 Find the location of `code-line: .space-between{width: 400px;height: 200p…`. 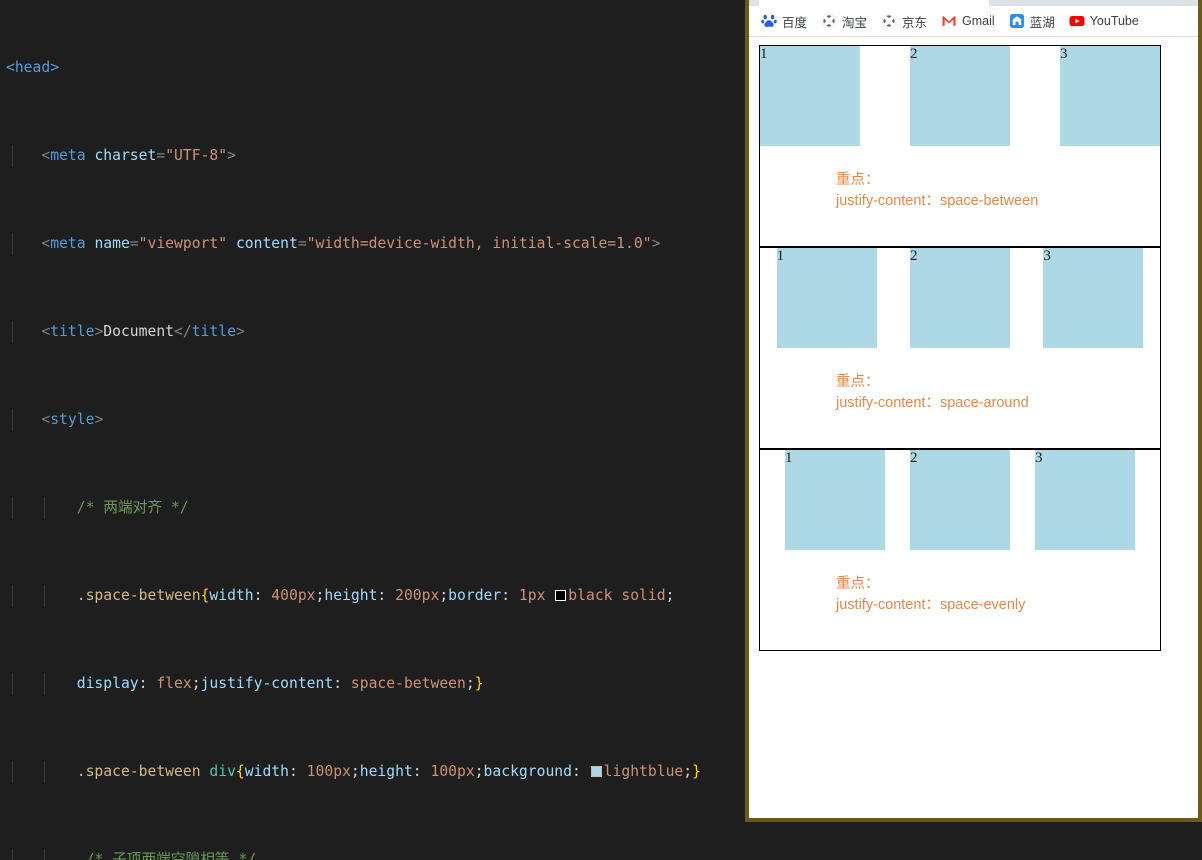

code-line: .space-between{width: 400px;height: 200p… is located at coordinates (374, 596).